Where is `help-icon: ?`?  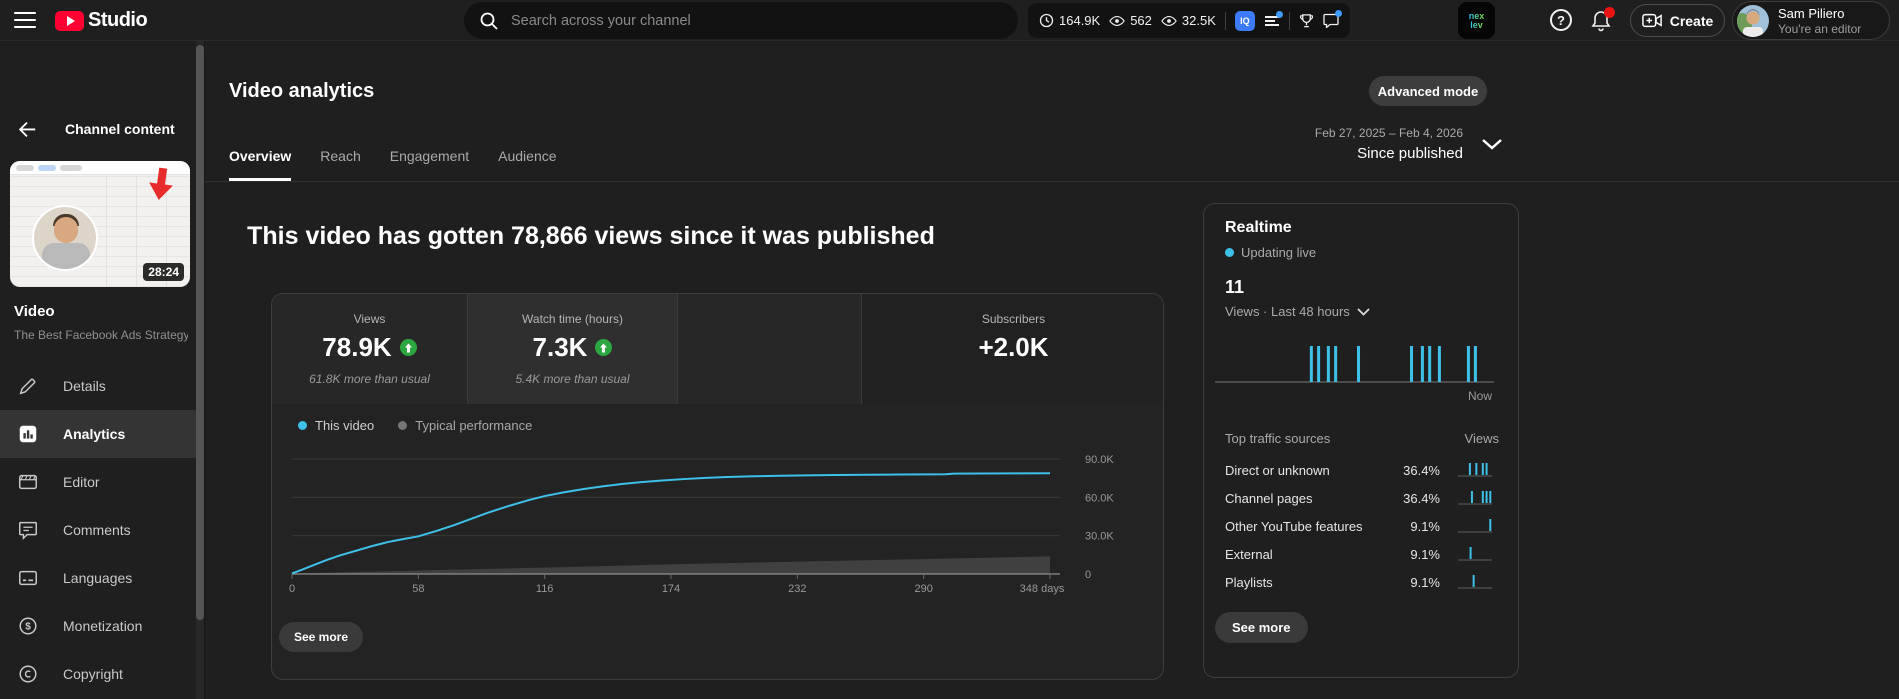
help-icon: ? is located at coordinates (1561, 20).